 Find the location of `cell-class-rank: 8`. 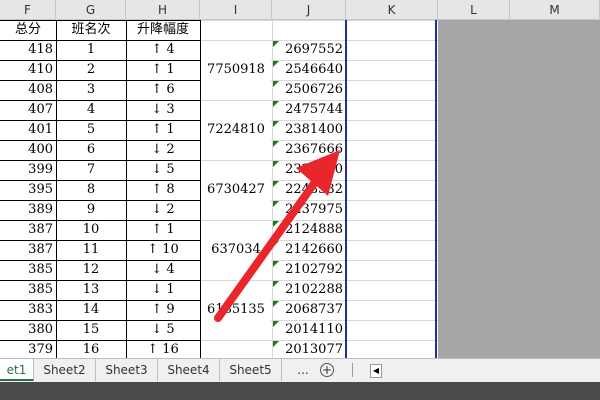

cell-class-rank: 8 is located at coordinates (91, 190).